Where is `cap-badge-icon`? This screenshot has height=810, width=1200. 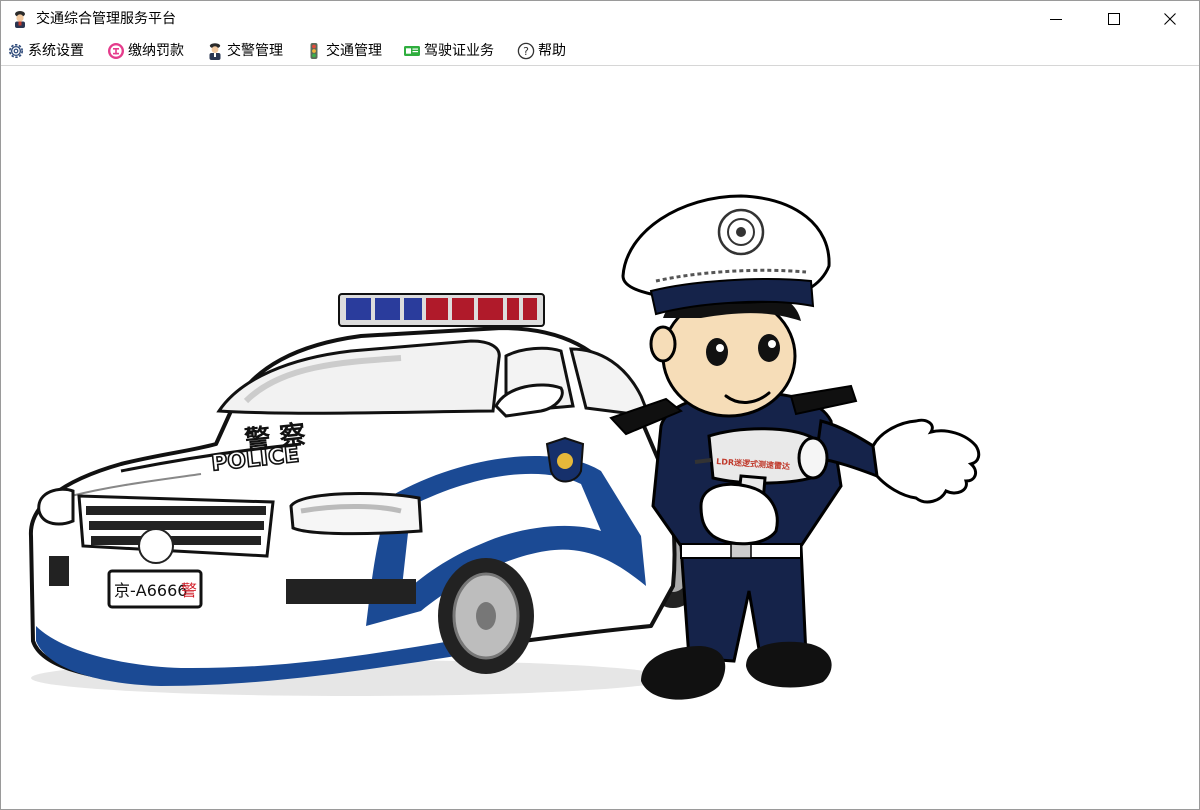 cap-badge-icon is located at coordinates (741, 232).